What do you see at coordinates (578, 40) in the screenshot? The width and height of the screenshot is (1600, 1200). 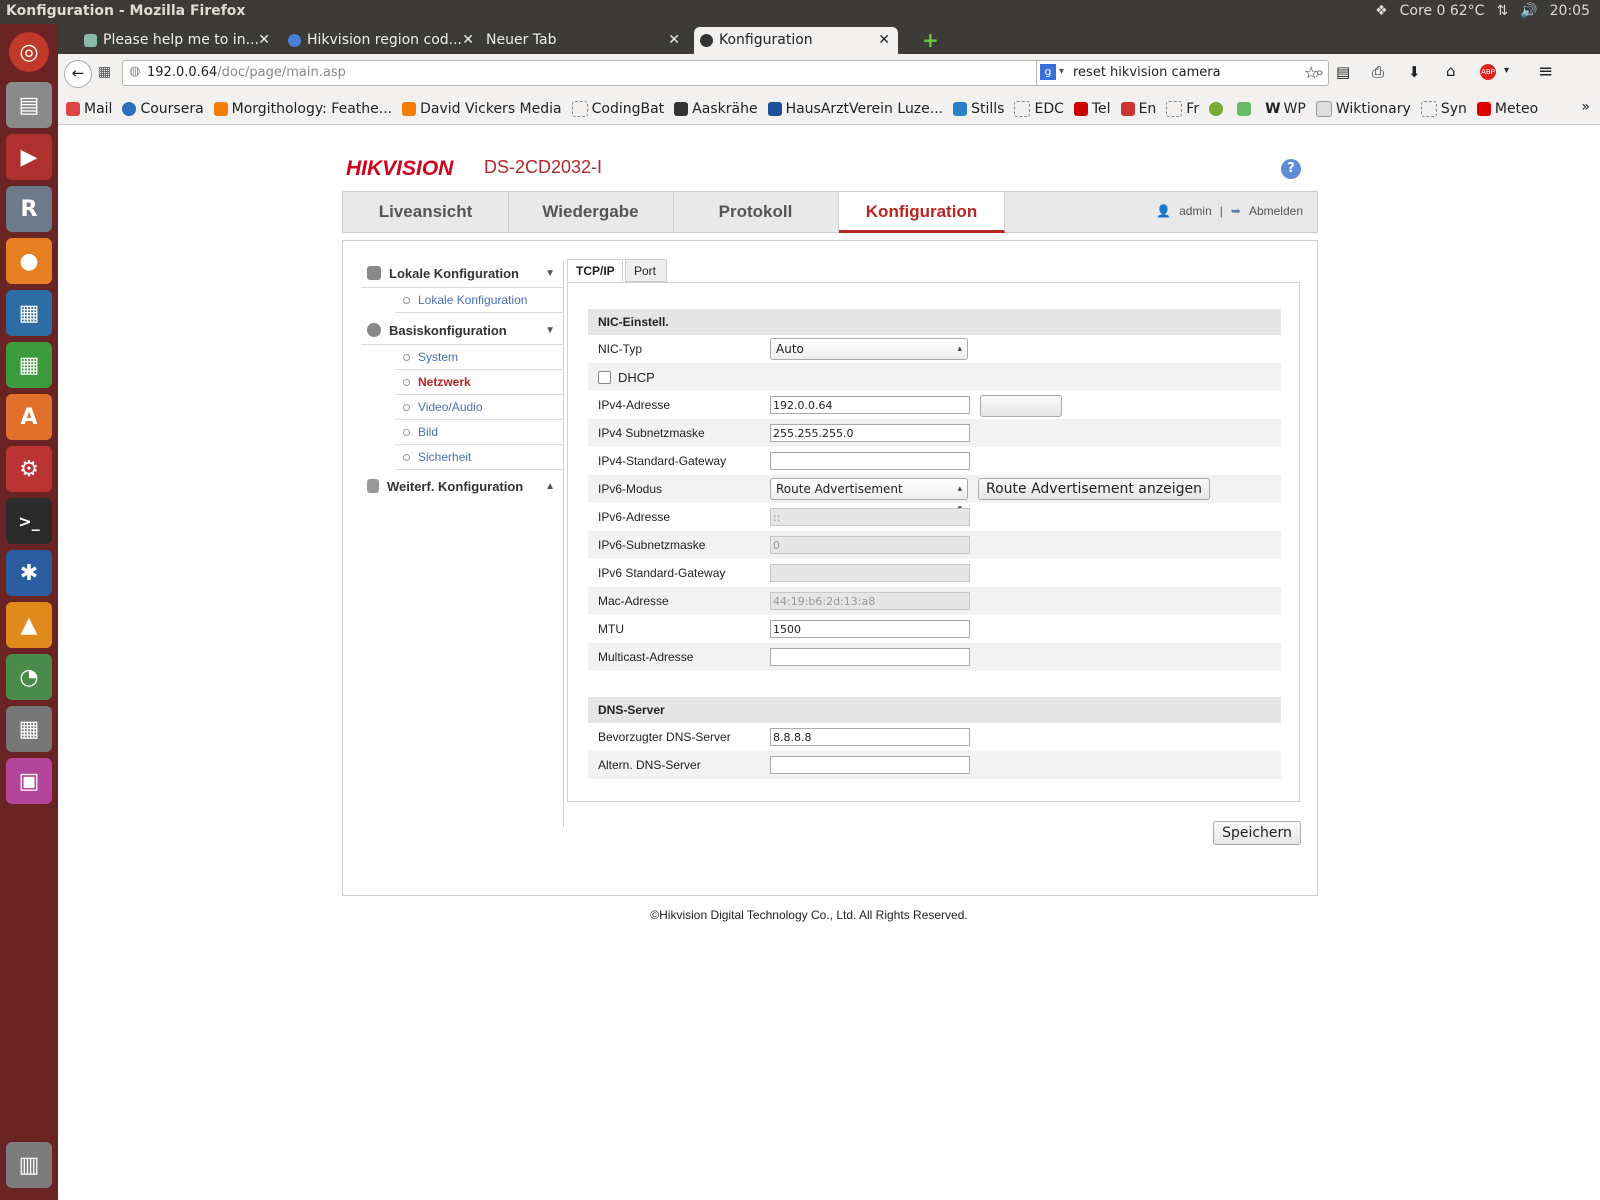 I see `browser-tab: Neuer Tab ✕` at bounding box center [578, 40].